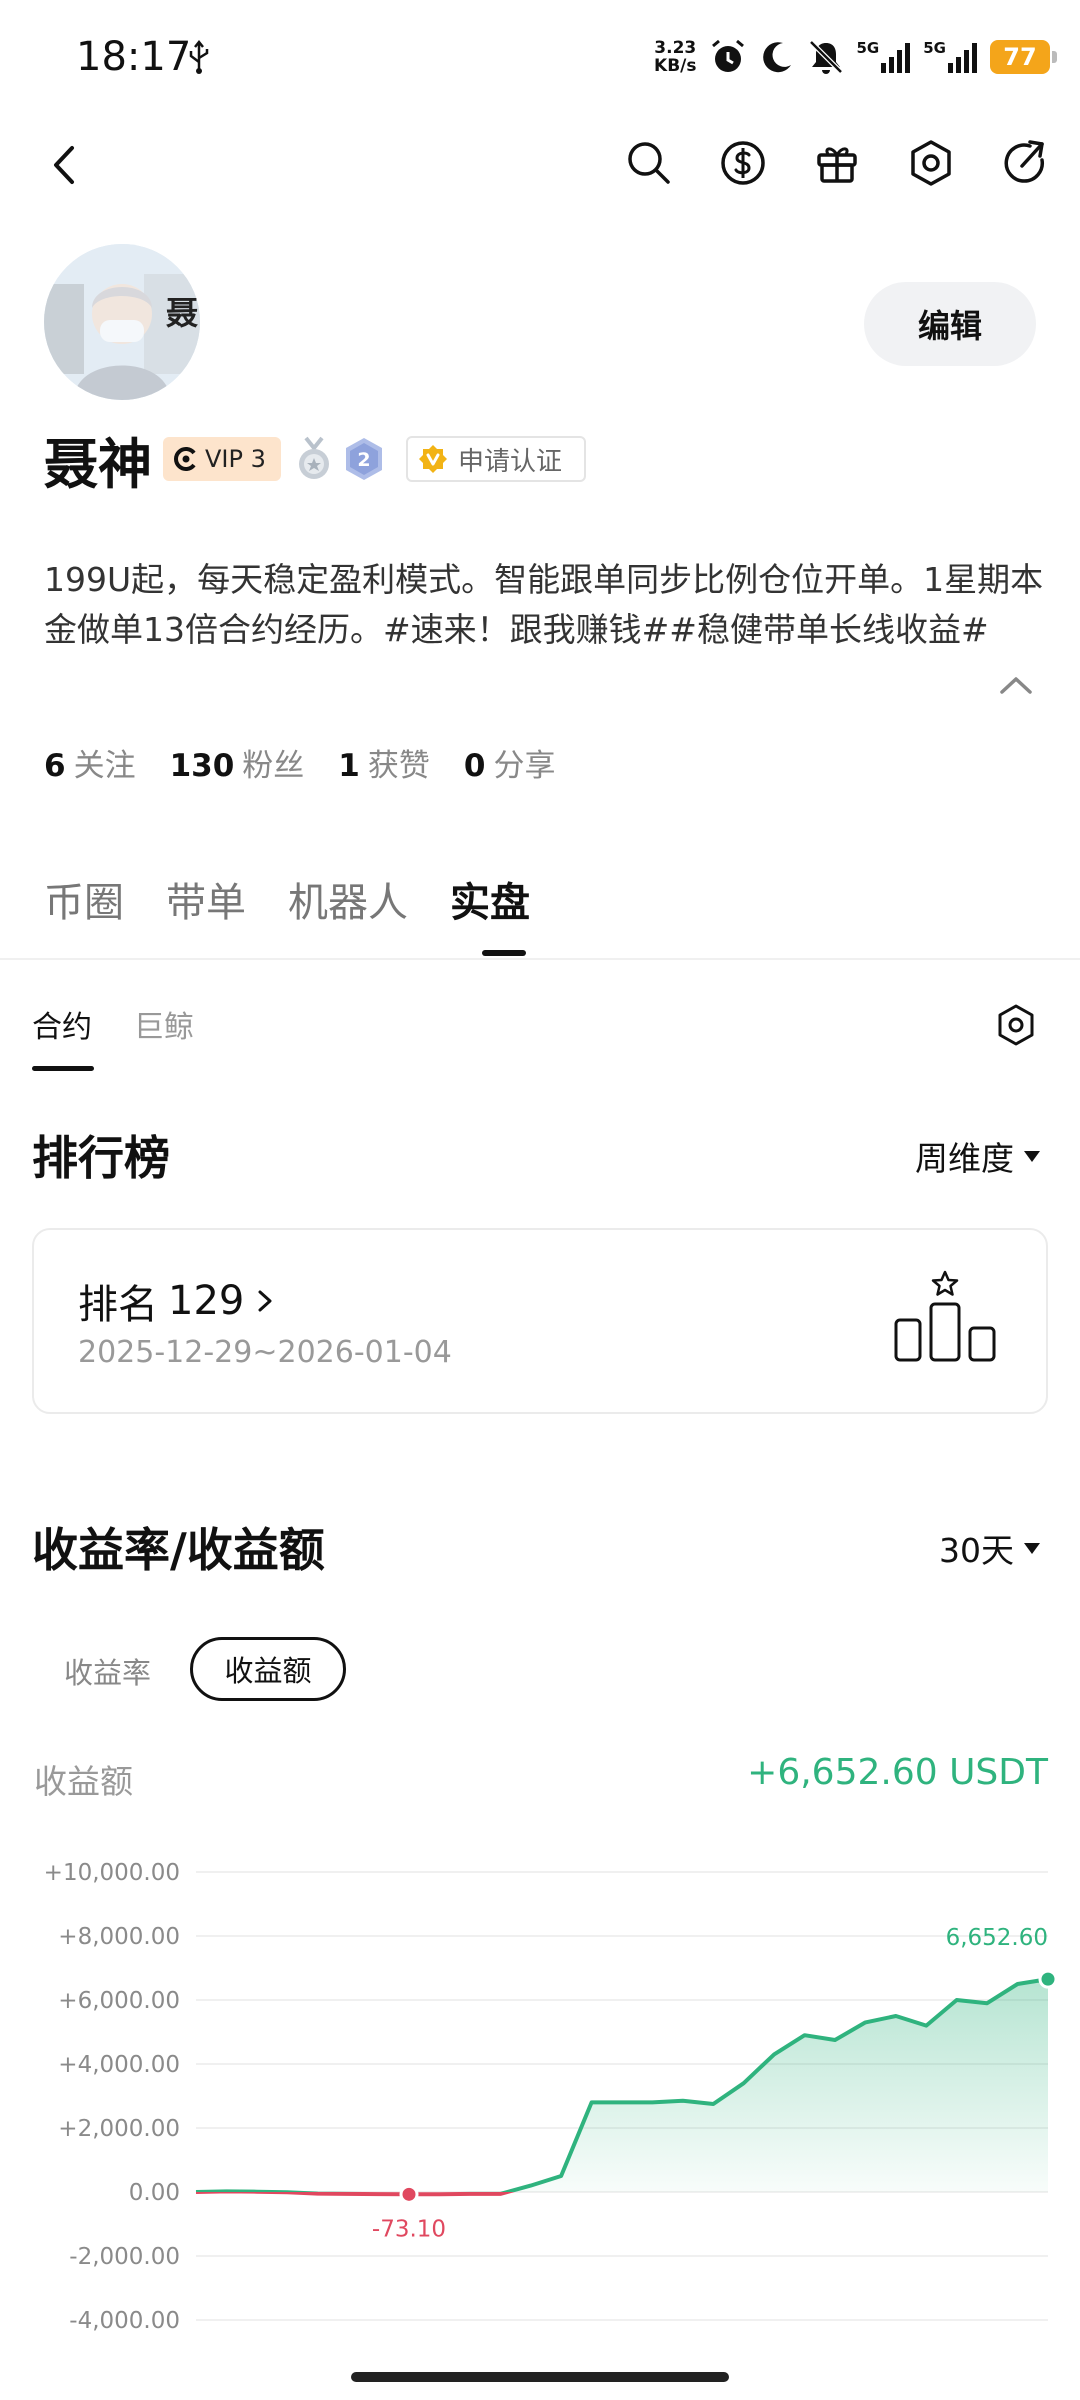  Describe the element at coordinates (384, 762) in the screenshot. I see `stat-likes: 1 获赞` at that location.